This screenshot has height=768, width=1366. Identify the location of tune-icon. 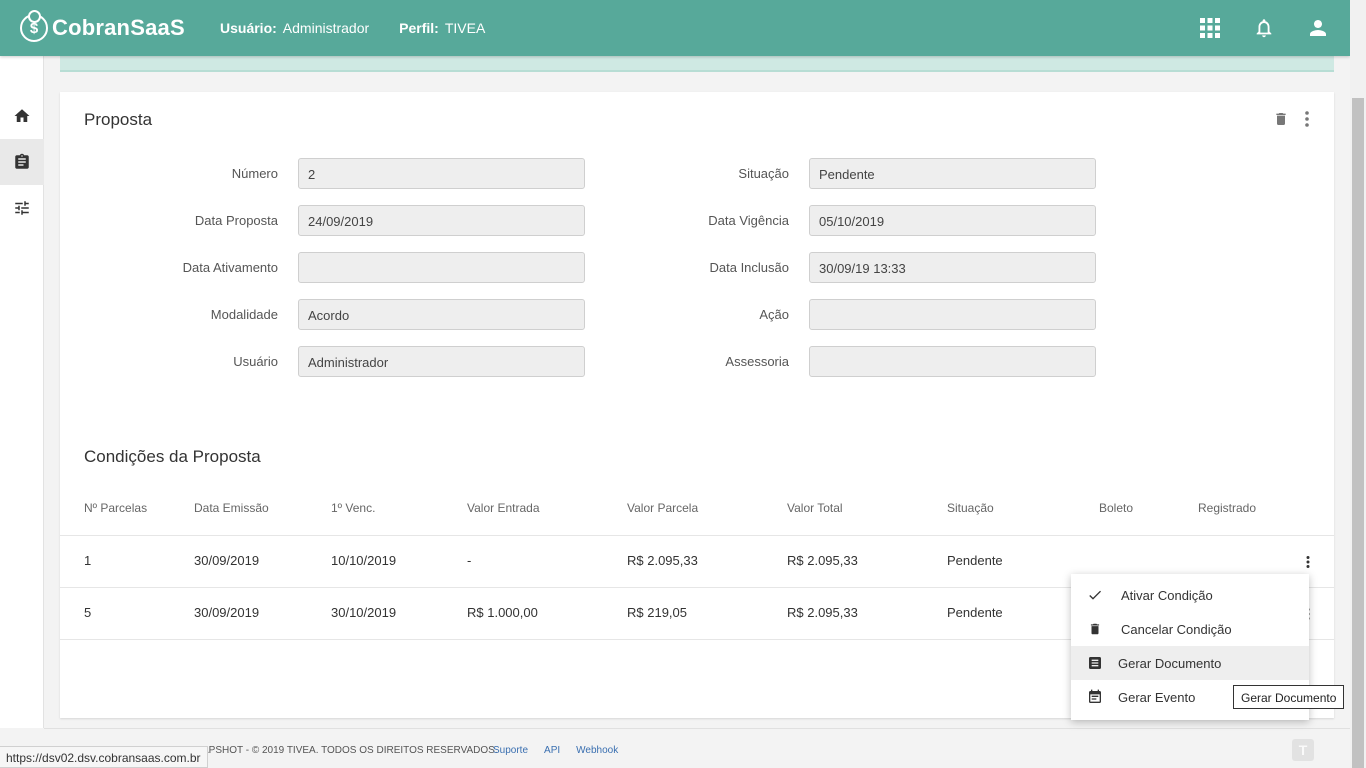
(22, 208).